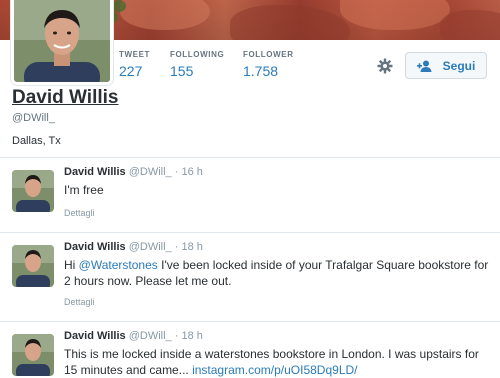  I want to click on settings-button, so click(385, 66).